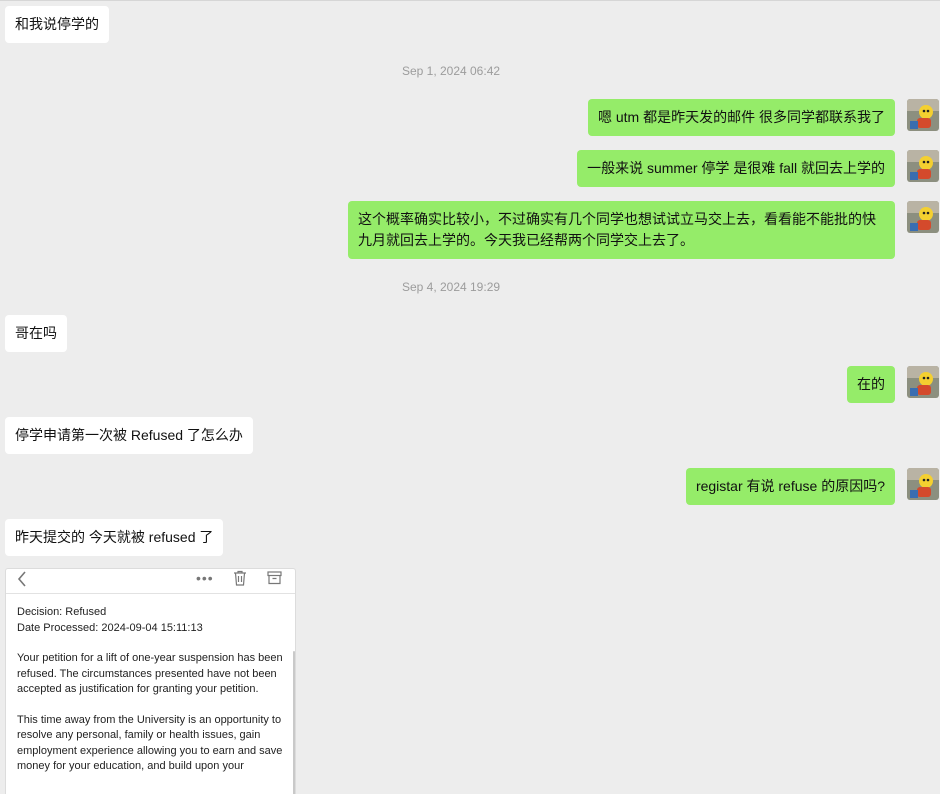 The image size is (940, 794). What do you see at coordinates (62, 612) in the screenshot?
I see `decision-line: Decision: Refused` at bounding box center [62, 612].